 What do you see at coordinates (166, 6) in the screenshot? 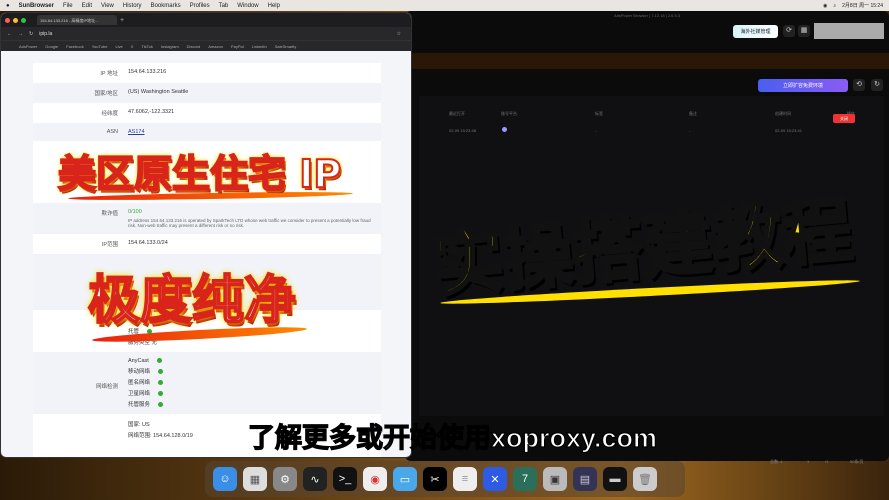
I see `menu-bookmarks: Bookmarks` at bounding box center [166, 6].